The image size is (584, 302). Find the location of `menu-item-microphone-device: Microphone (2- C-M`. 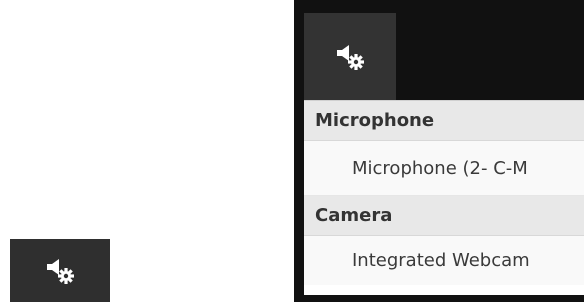

menu-item-microphone-device: Microphone (2- C-M is located at coordinates (444, 168).